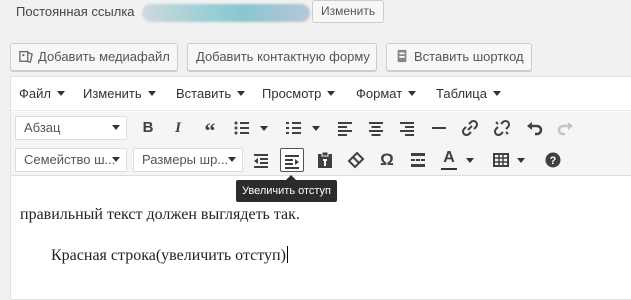 The height and width of the screenshot is (300, 631). What do you see at coordinates (402, 54) in the screenshot?
I see `shortcode-icon` at bounding box center [402, 54].